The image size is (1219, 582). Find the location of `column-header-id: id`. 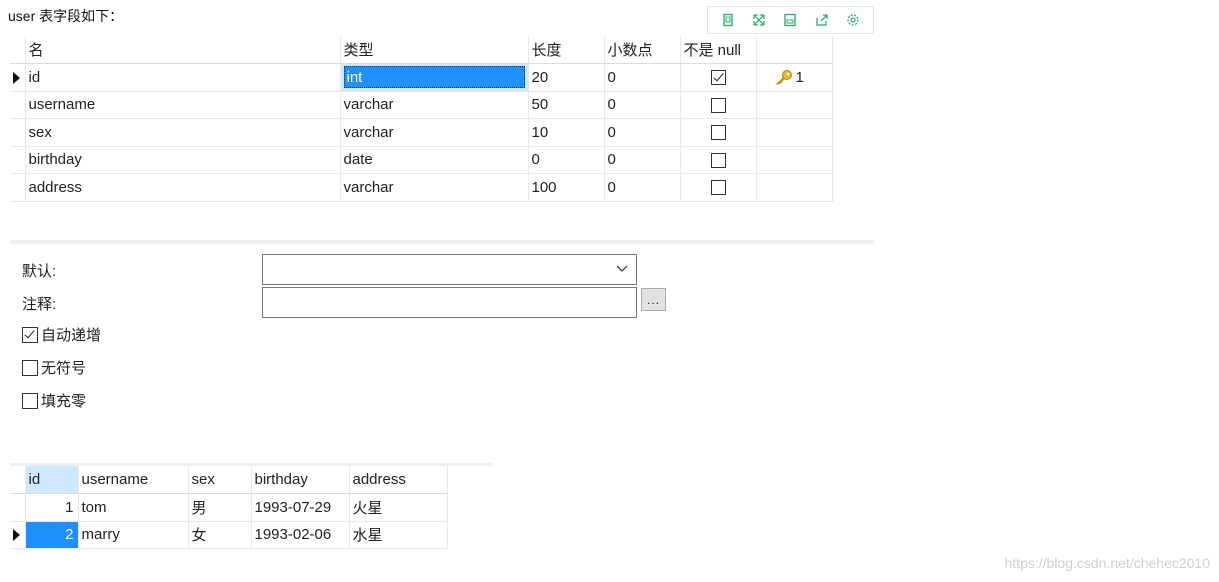

column-header-id: id is located at coordinates (52, 480).